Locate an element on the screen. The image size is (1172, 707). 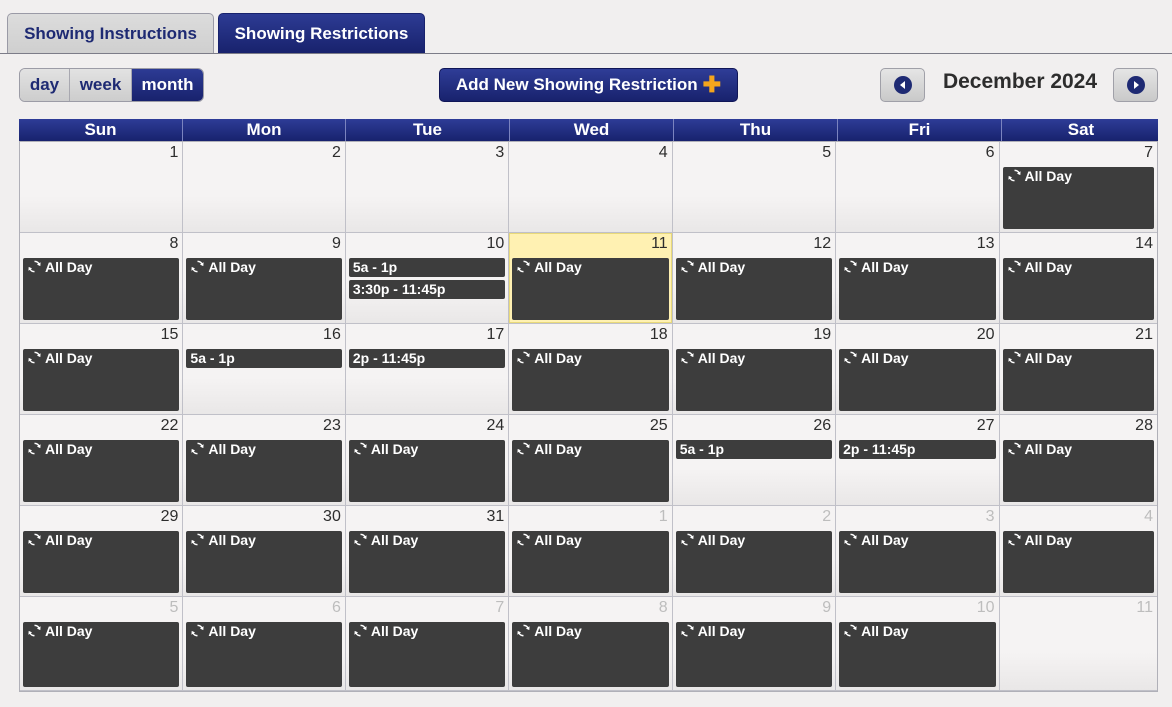
day-cell: 12 All Day is located at coordinates (754, 278).